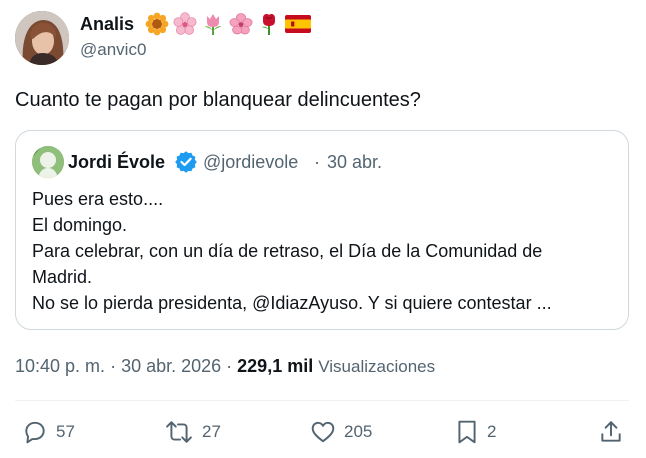 Image resolution: width=646 pixels, height=458 pixels. I want to click on retweet-icon, so click(179, 432).